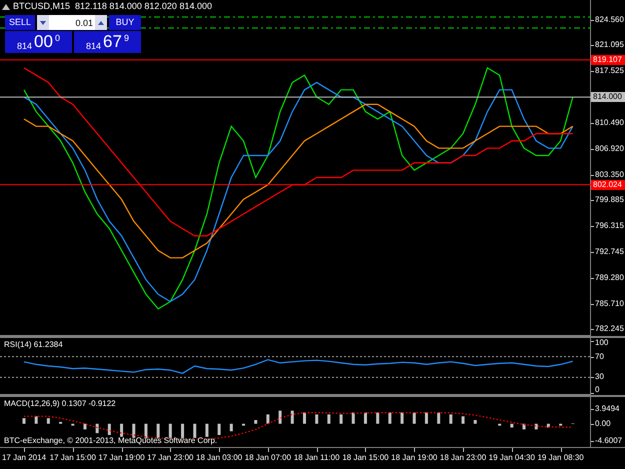 The width and height of the screenshot is (625, 469). Describe the element at coordinates (609, 200) in the screenshot. I see `axis-label: 799.885` at that location.